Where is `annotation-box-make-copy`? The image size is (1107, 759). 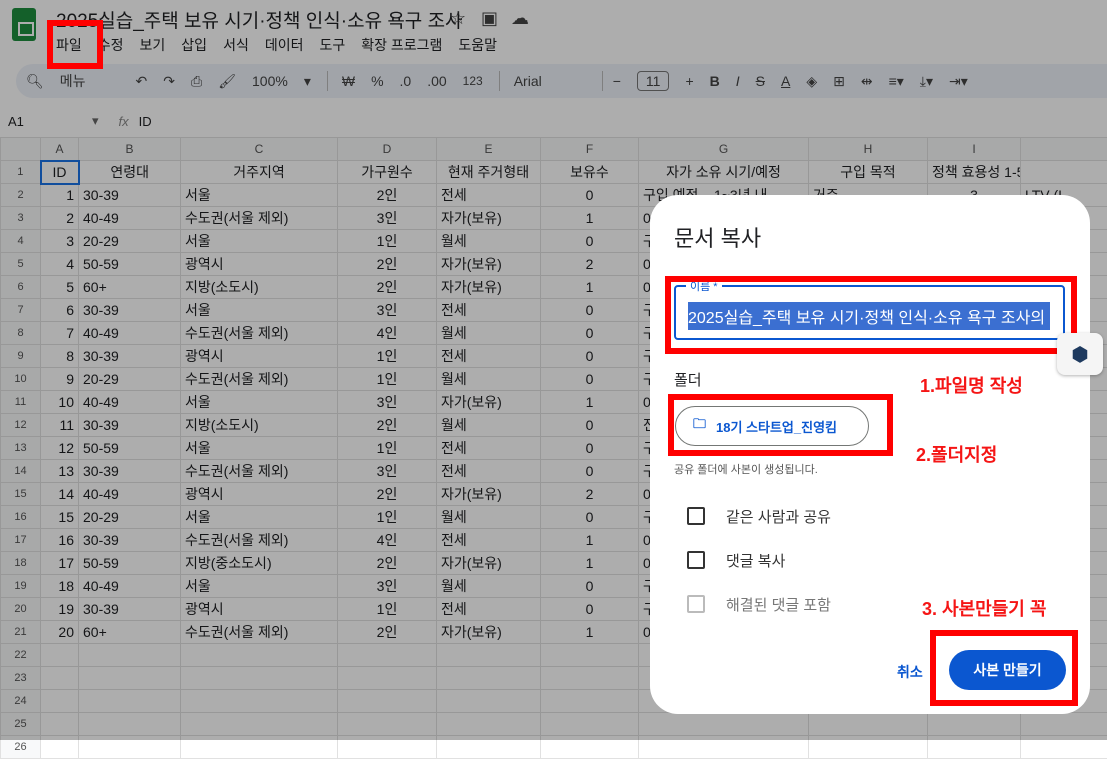 annotation-box-make-copy is located at coordinates (1004, 668).